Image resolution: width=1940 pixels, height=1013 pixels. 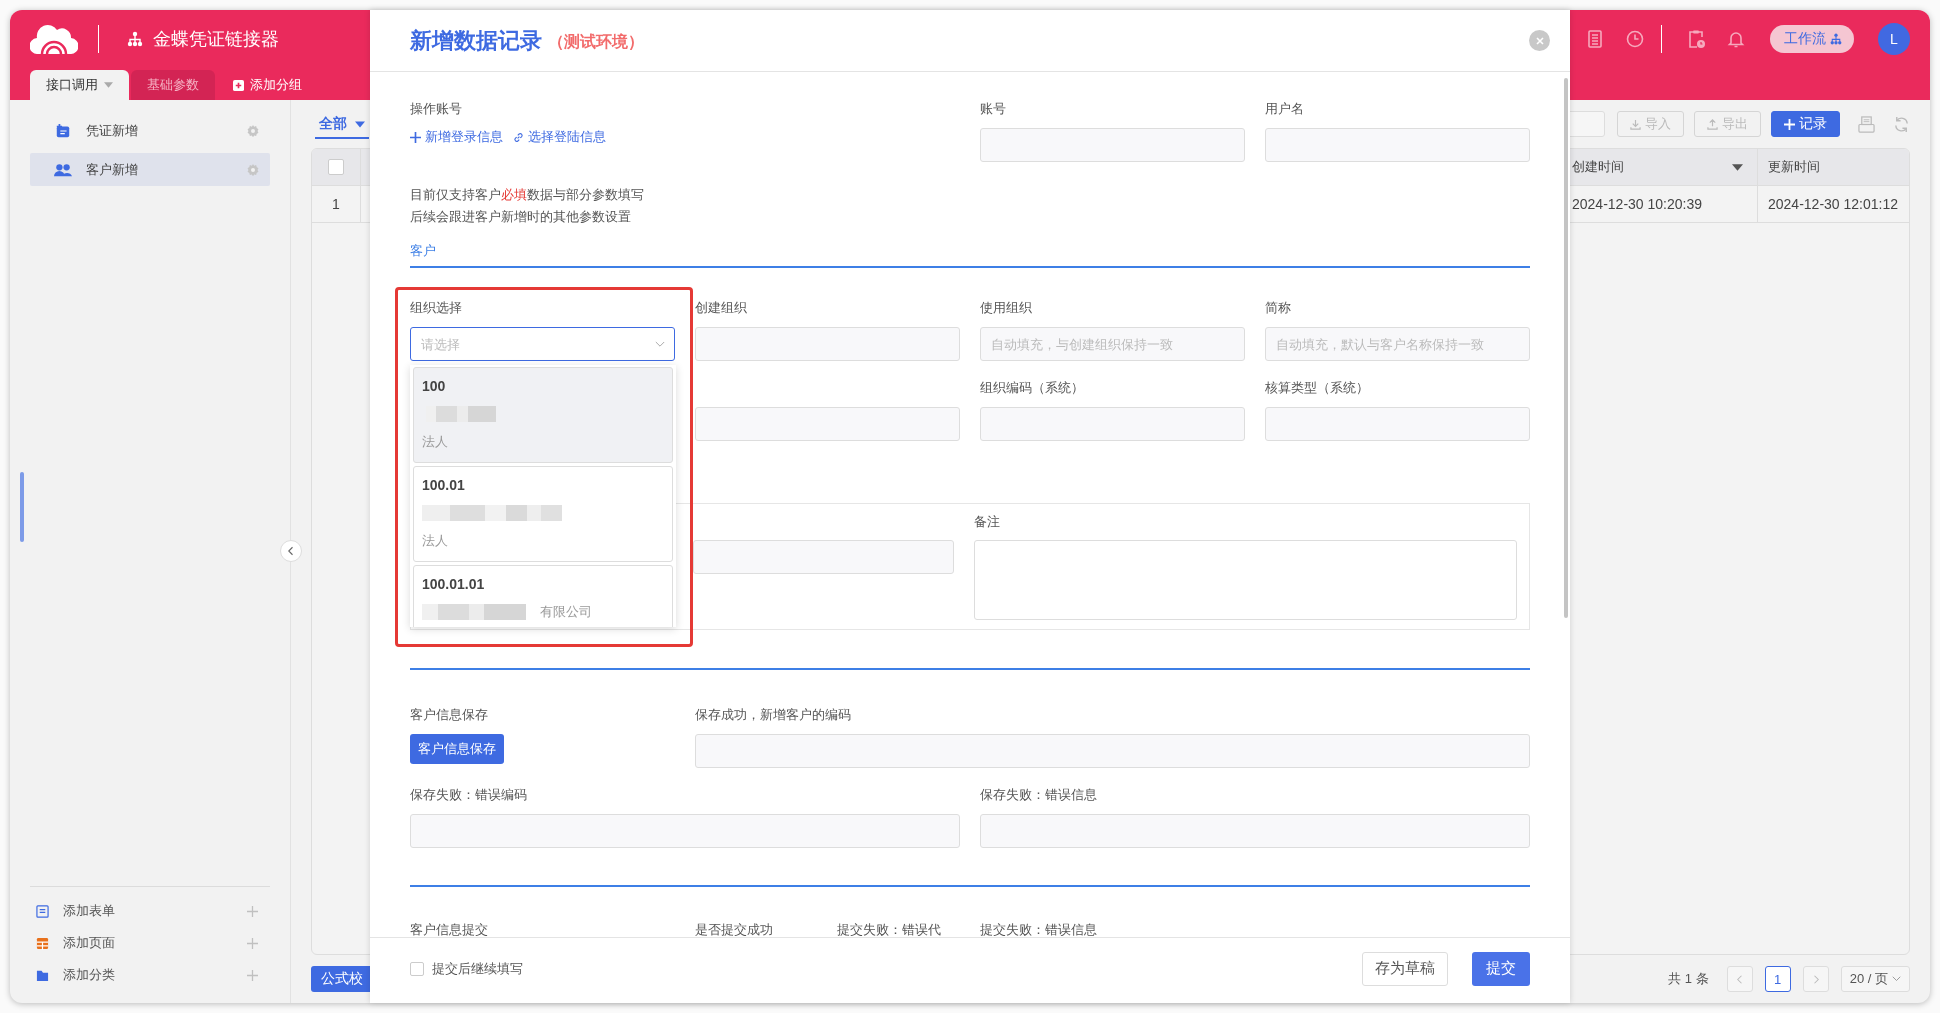 I want to click on page-size-select: 20 / 页, so click(x=1875, y=979).